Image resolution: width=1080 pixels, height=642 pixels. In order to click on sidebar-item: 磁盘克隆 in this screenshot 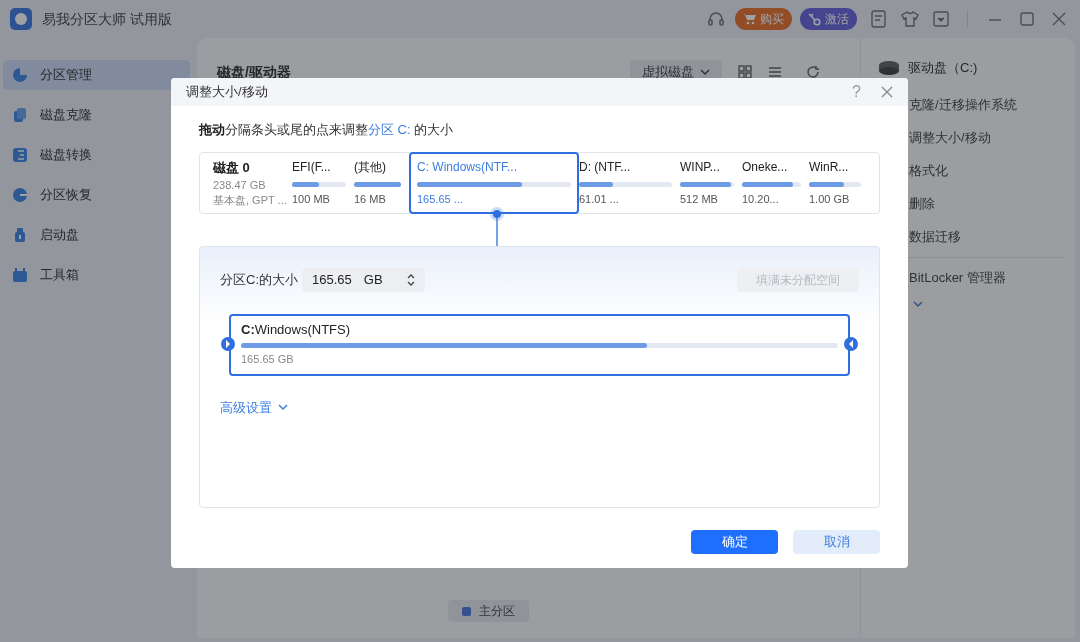, I will do `click(96, 115)`.